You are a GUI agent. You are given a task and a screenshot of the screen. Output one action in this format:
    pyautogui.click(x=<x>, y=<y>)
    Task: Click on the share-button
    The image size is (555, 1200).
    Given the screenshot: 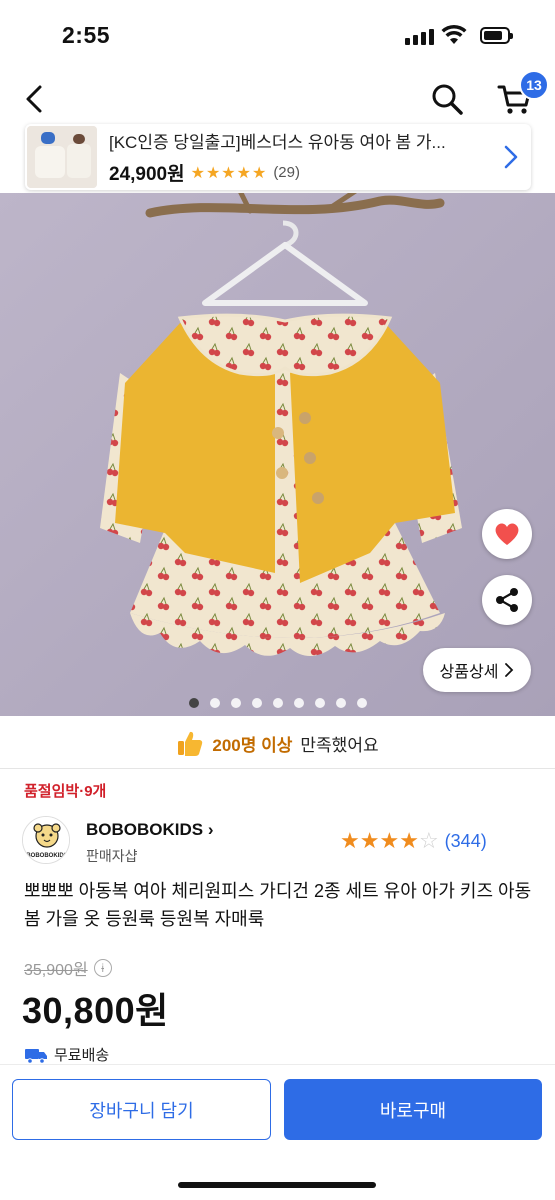 What is the action you would take?
    pyautogui.click(x=507, y=600)
    